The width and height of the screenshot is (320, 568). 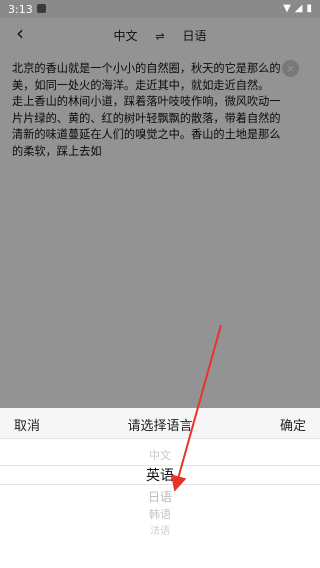 What do you see at coordinates (287, 8) in the screenshot?
I see `wifi-icon: ▼` at bounding box center [287, 8].